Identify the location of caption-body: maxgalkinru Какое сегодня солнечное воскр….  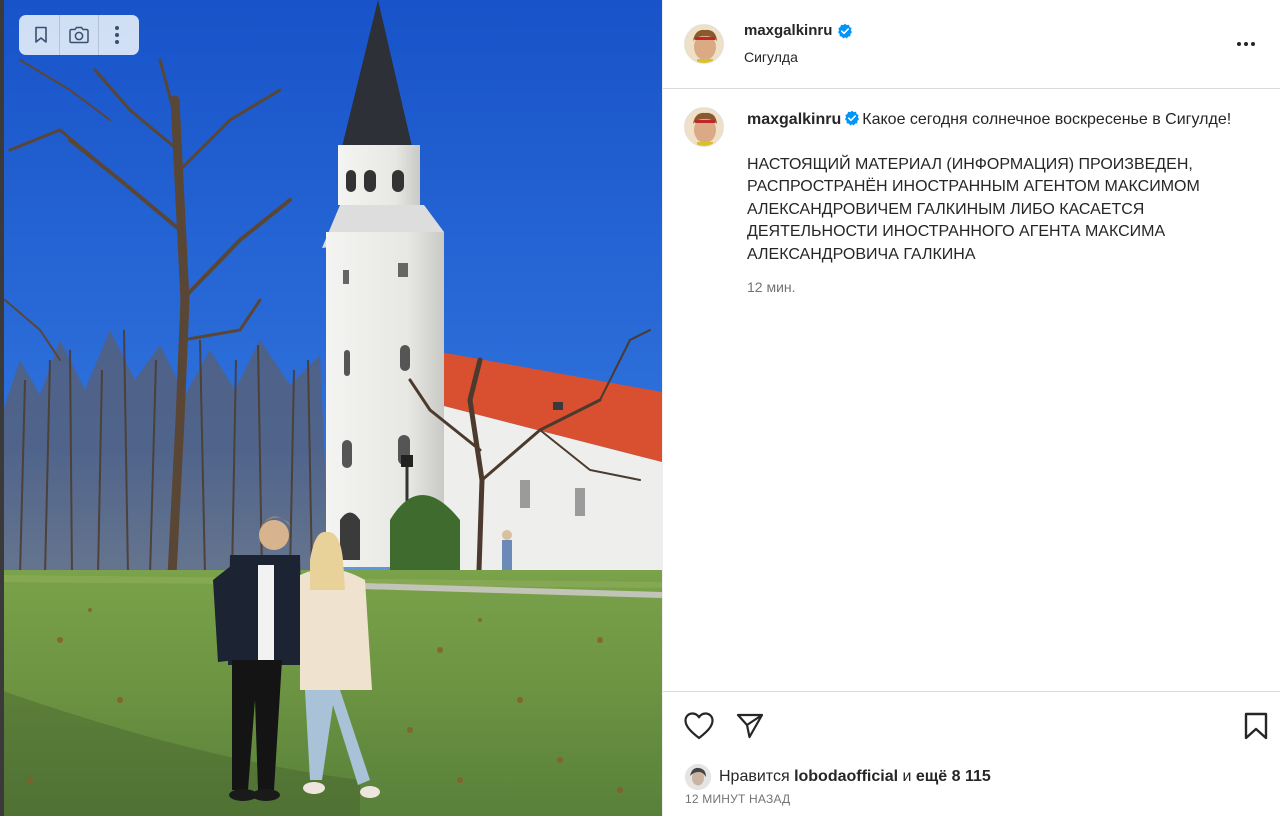
(992, 204).